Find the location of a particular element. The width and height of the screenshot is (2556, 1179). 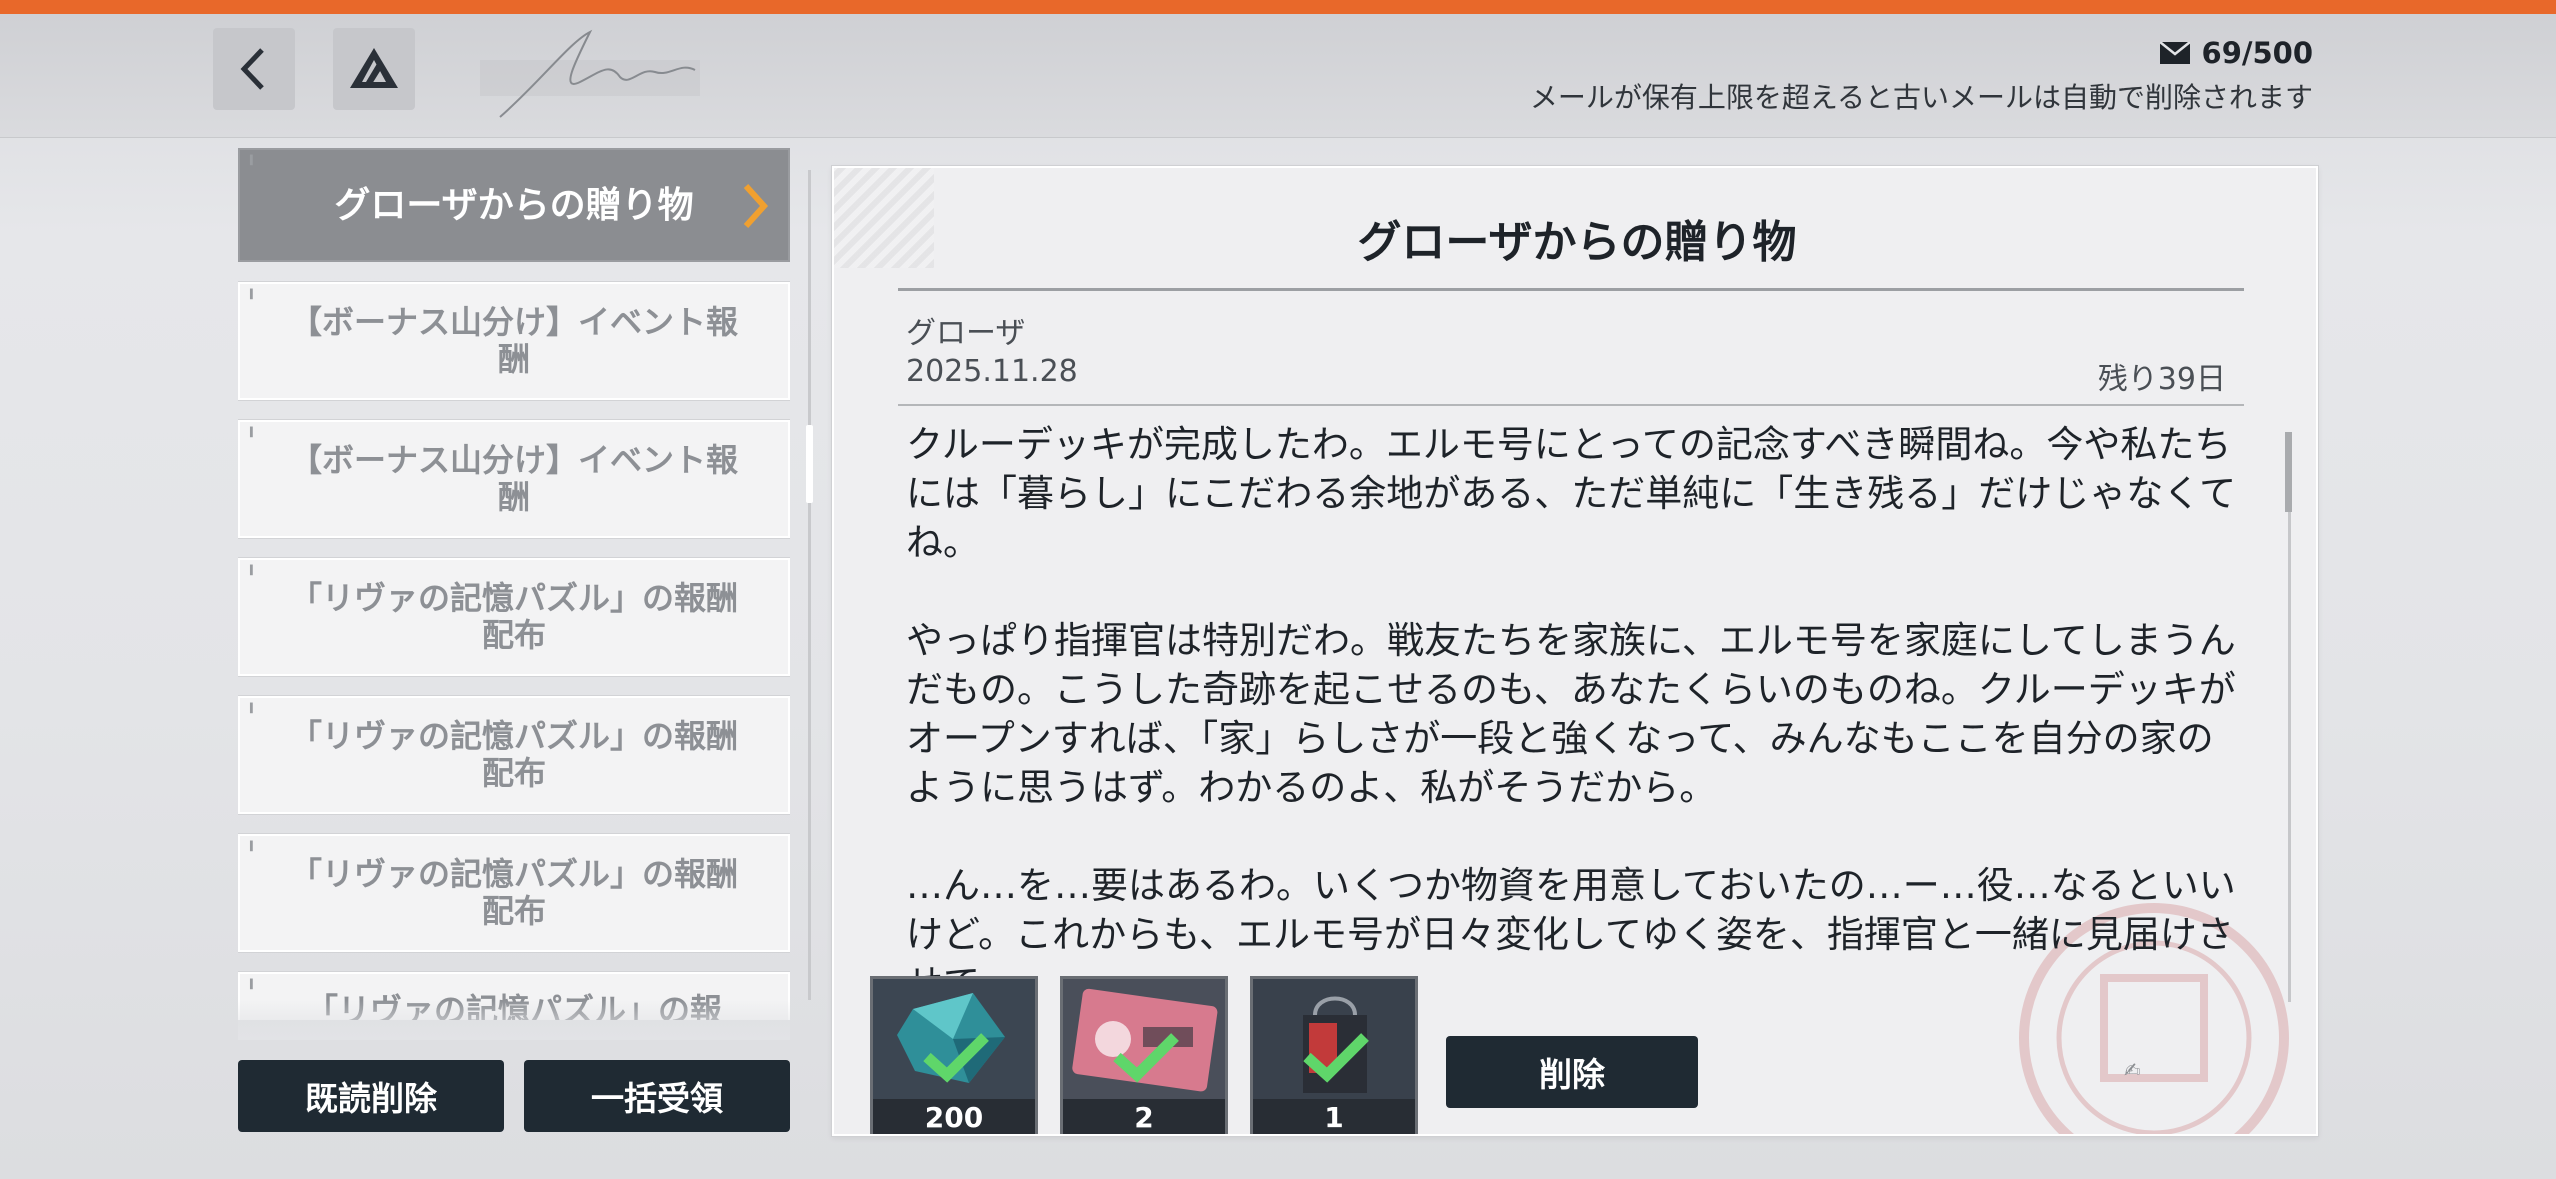

reward-item: 200 is located at coordinates (954, 1056).